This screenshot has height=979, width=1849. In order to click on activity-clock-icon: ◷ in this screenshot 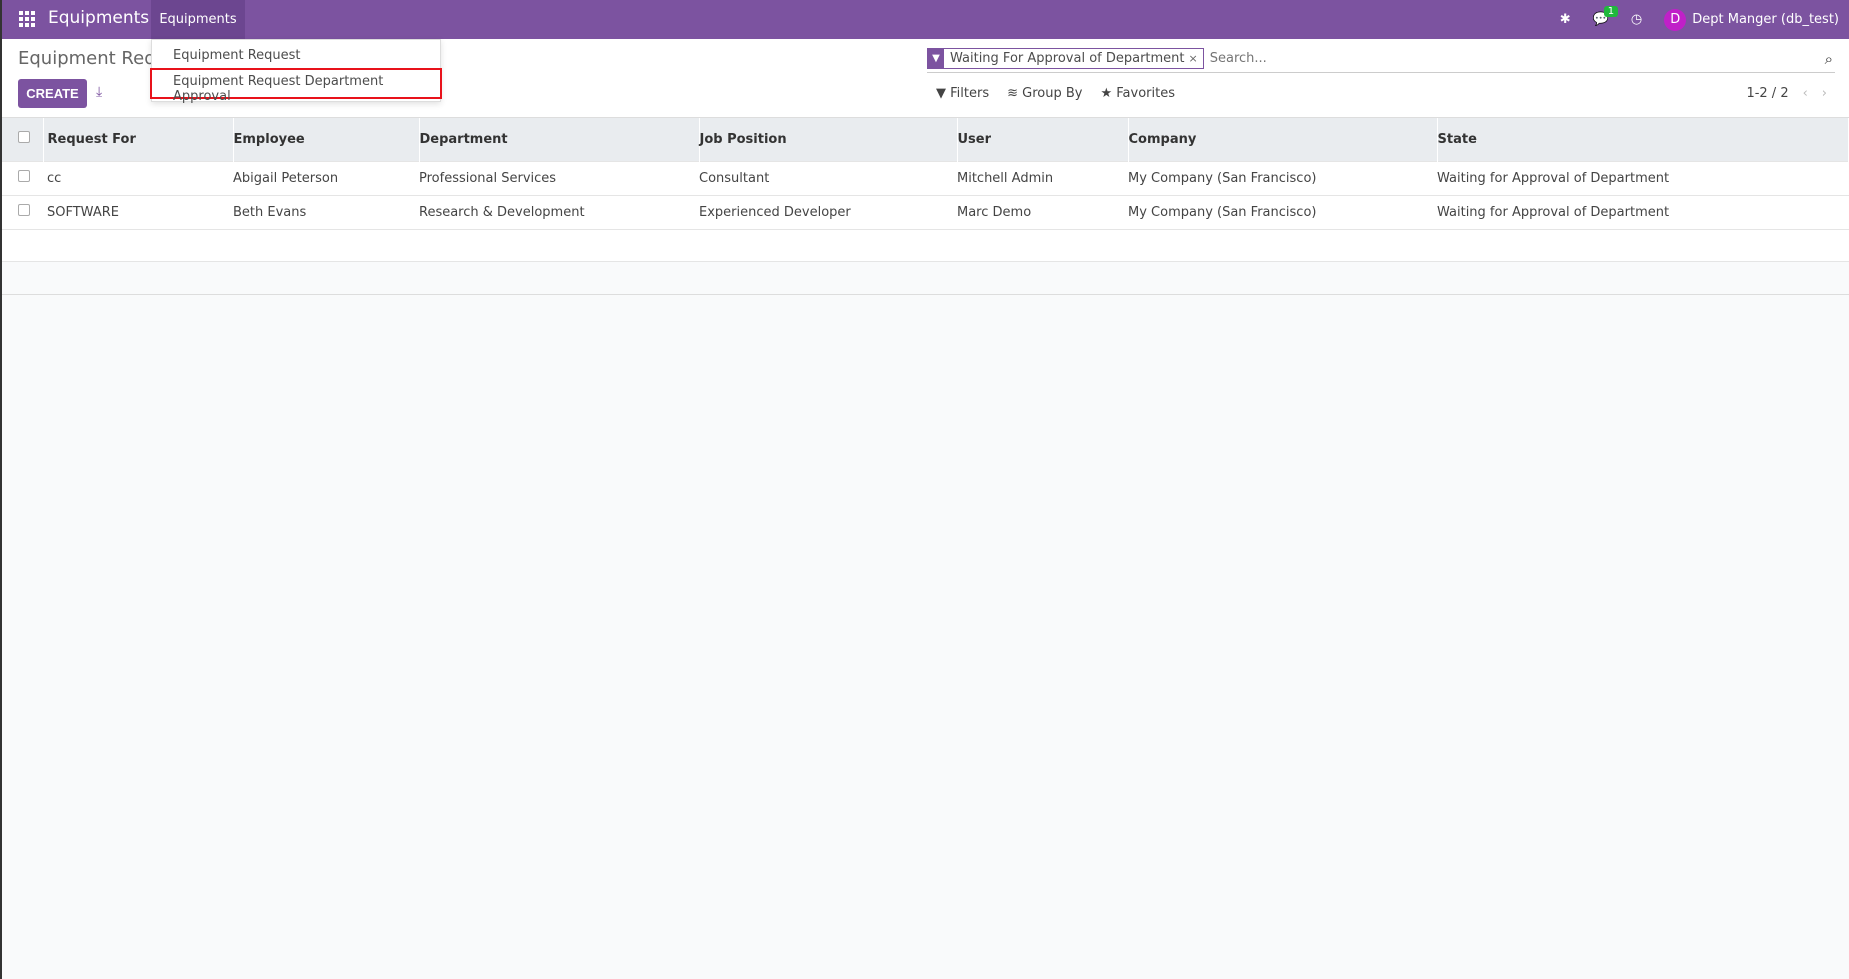, I will do `click(1636, 19)`.